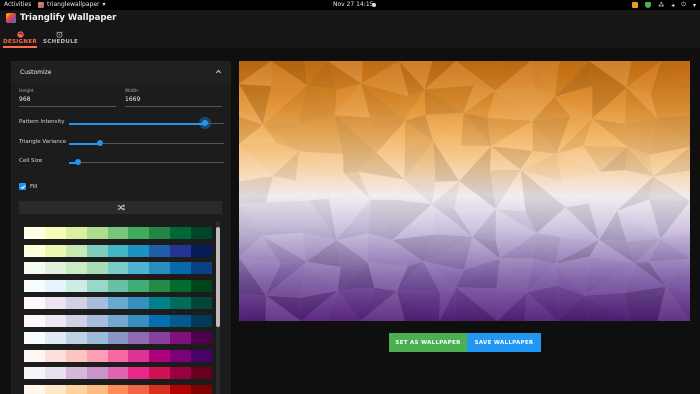  Describe the element at coordinates (61, 18) in the screenshot. I see `app-title-row: Trianglify Wallpaper` at that location.